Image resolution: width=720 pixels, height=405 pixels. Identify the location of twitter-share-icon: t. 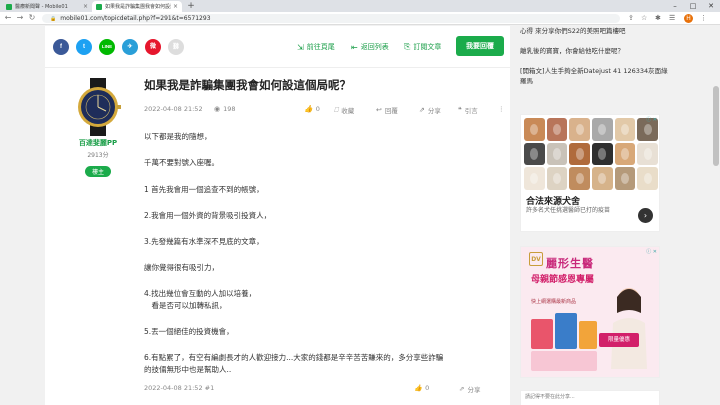
(84, 47).